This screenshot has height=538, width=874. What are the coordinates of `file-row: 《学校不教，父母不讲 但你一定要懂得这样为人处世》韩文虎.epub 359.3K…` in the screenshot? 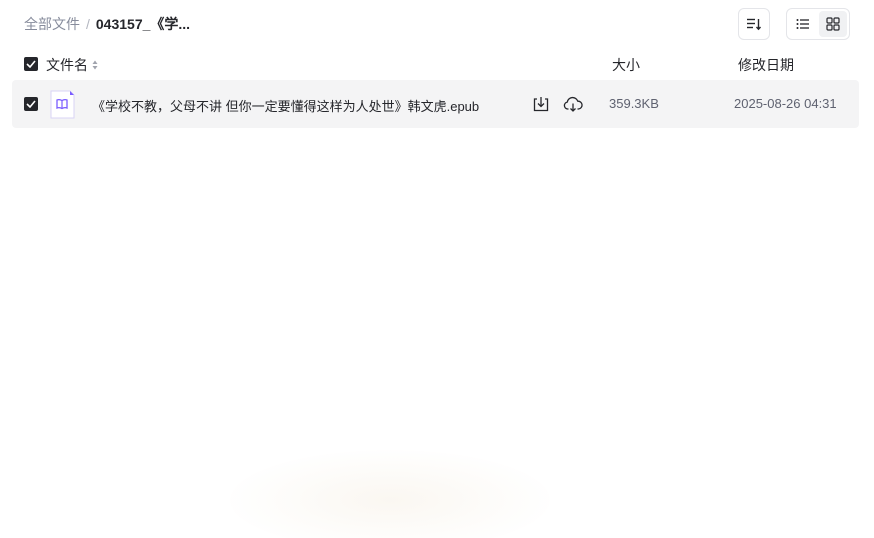 It's located at (435, 104).